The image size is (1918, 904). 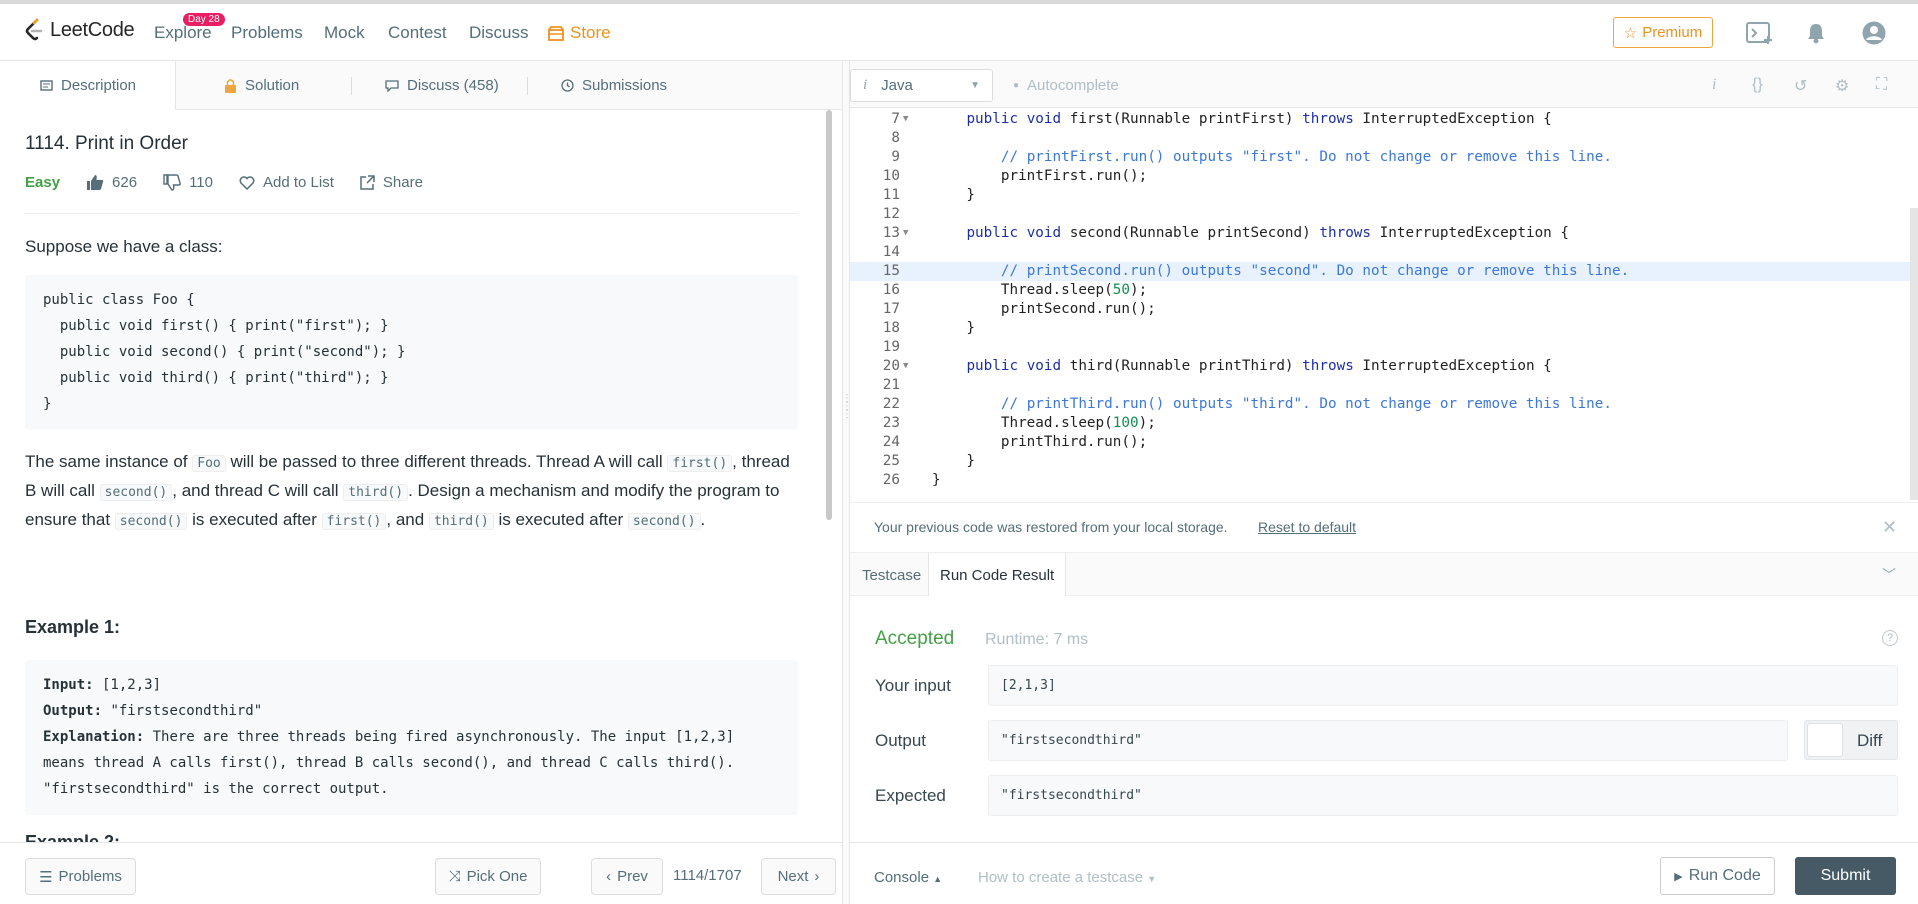 I want to click on nav-discuss: Discuss, so click(x=499, y=33).